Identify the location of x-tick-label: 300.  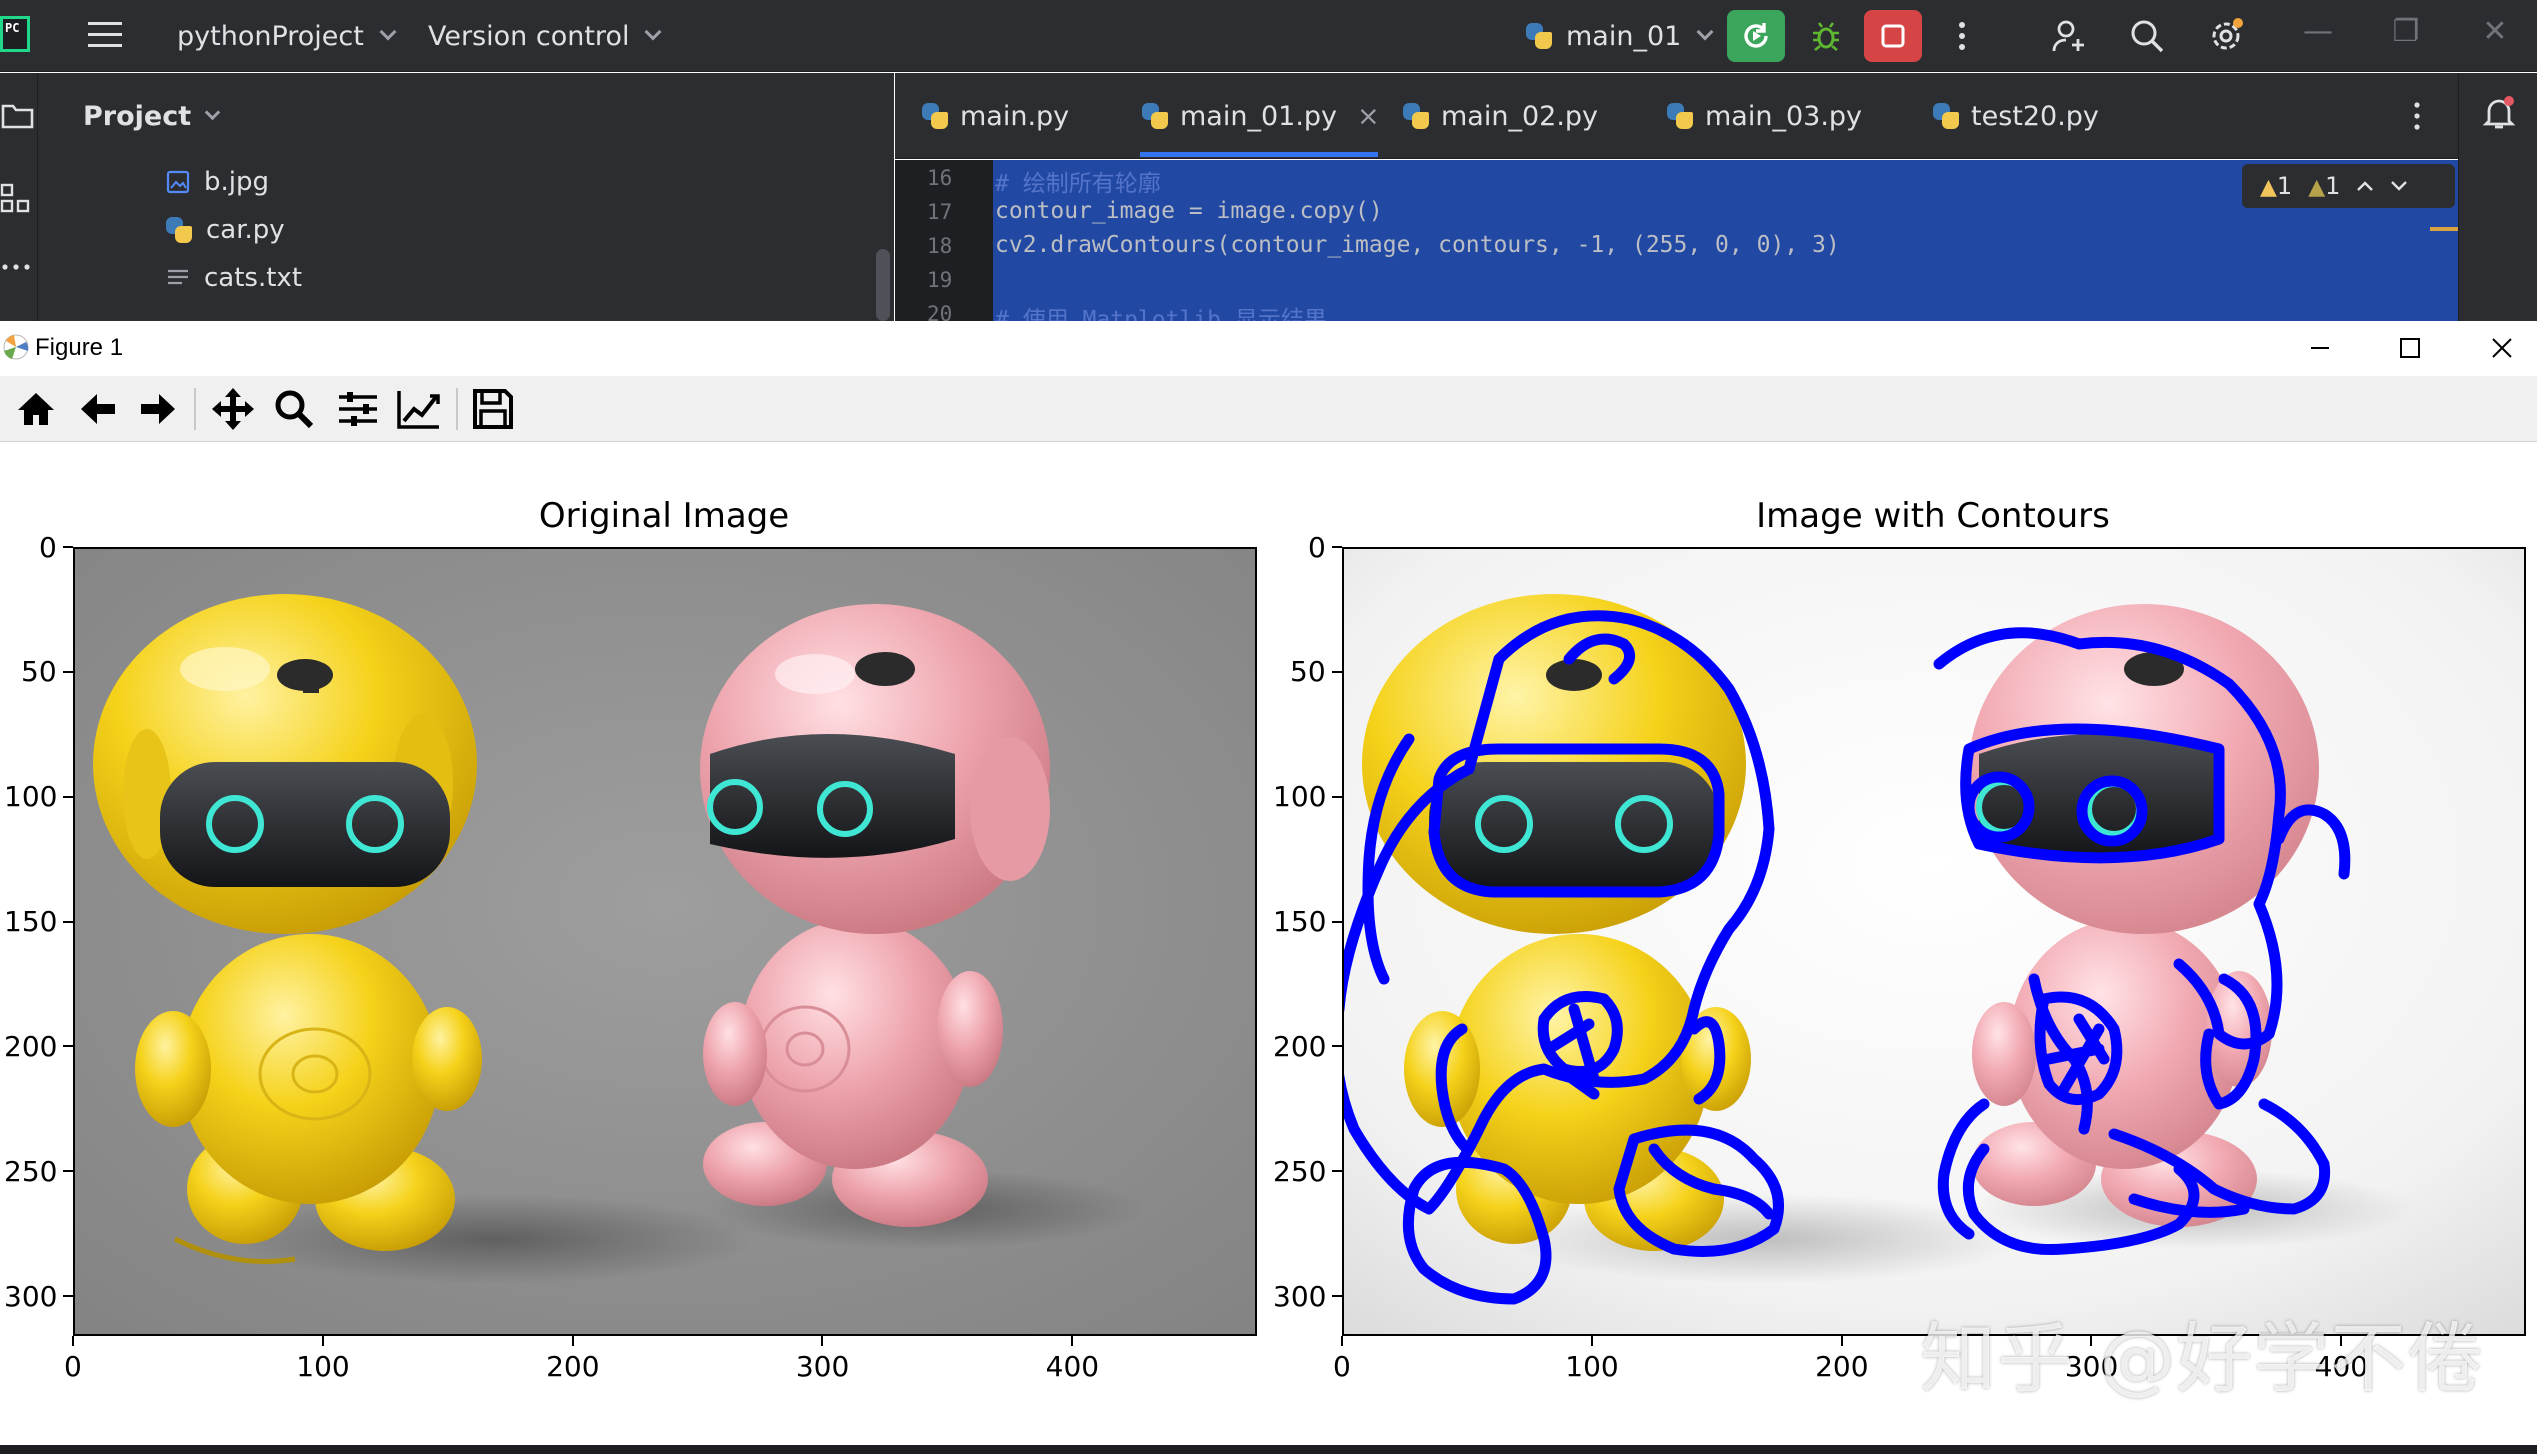
(822, 1366).